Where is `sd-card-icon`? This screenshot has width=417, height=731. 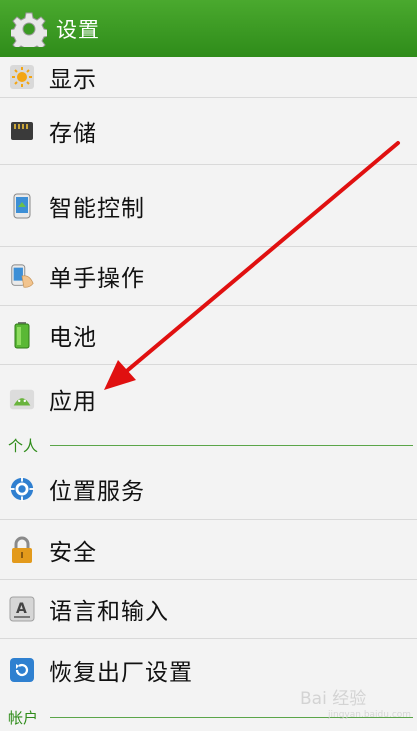
sd-card-icon is located at coordinates (22, 131).